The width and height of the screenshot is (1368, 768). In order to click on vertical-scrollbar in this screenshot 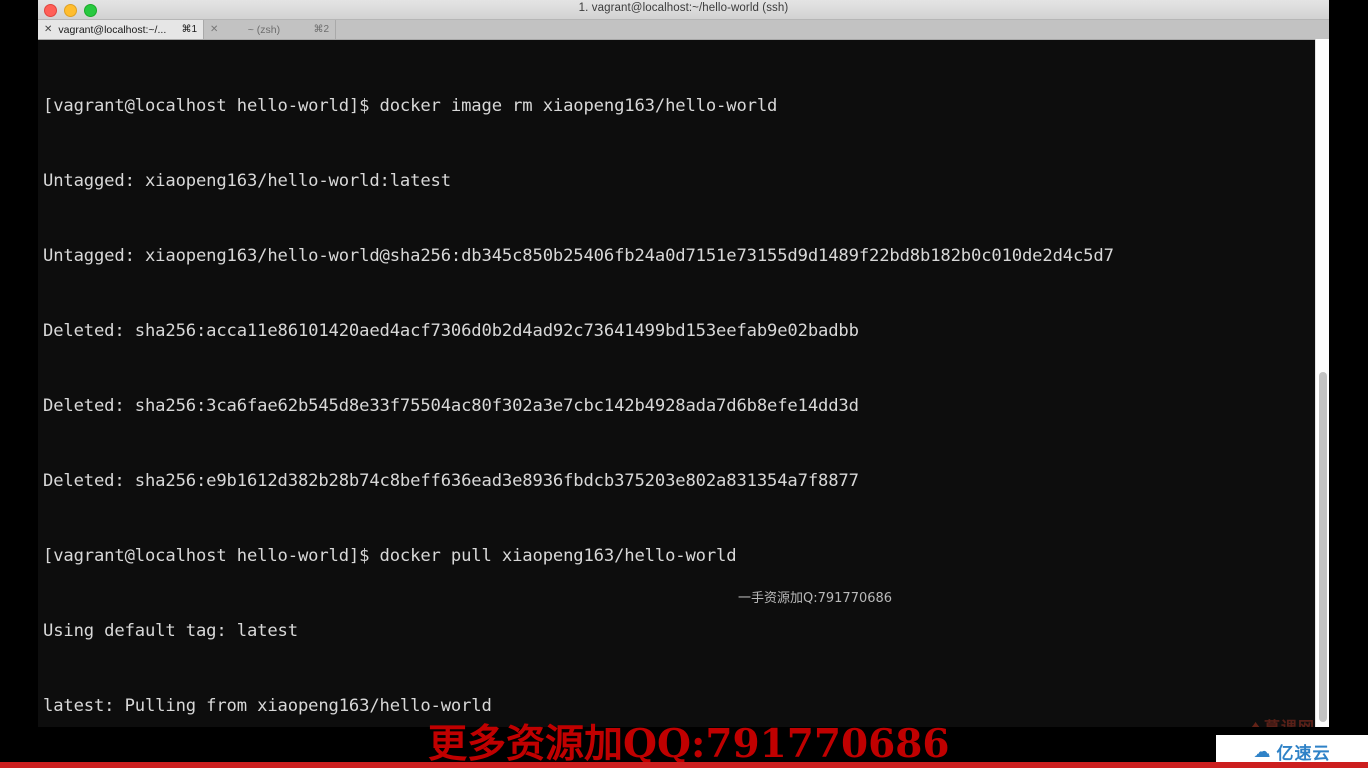, I will do `click(1322, 383)`.